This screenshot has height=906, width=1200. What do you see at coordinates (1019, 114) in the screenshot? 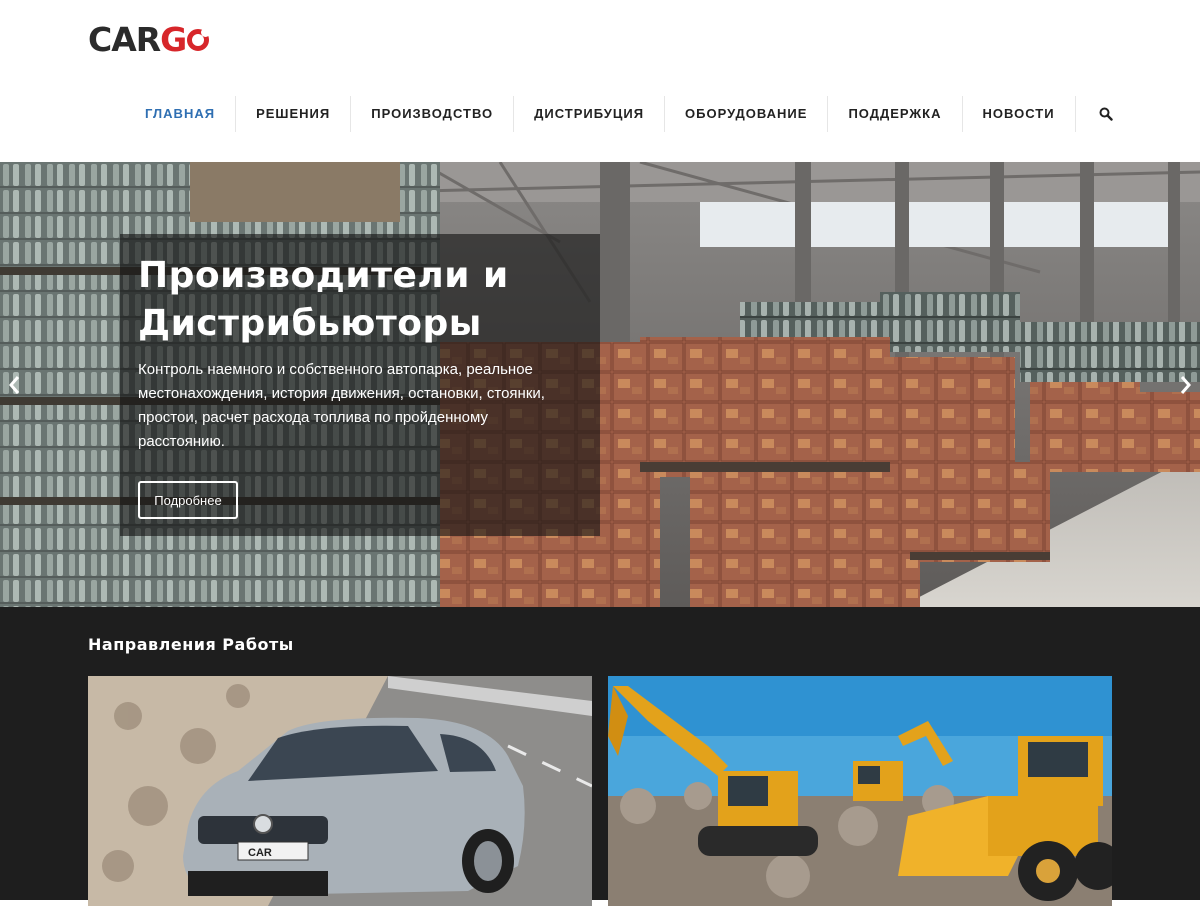
I see `nav-item-news: НОВОСТИ` at bounding box center [1019, 114].